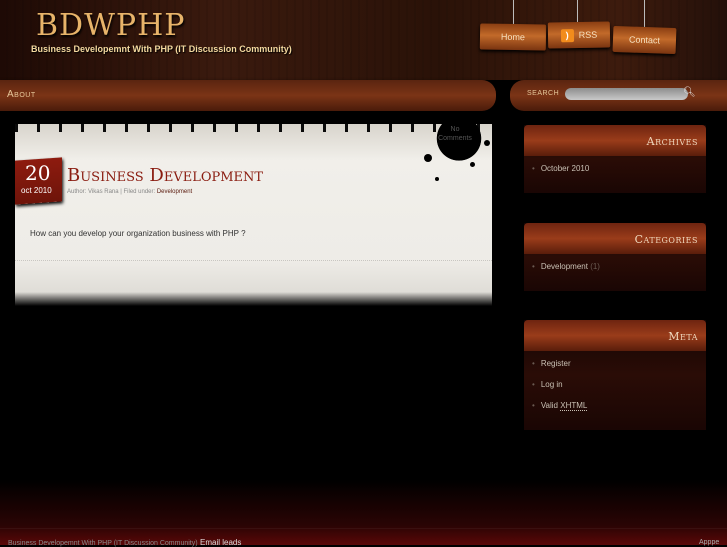  I want to click on search-label: SEARCH, so click(543, 93).